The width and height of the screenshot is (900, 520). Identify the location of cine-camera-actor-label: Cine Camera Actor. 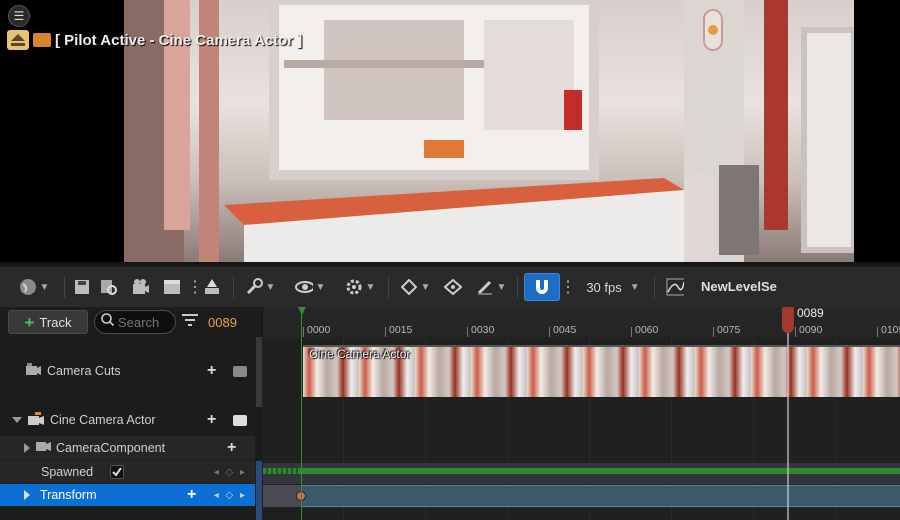
(103, 420).